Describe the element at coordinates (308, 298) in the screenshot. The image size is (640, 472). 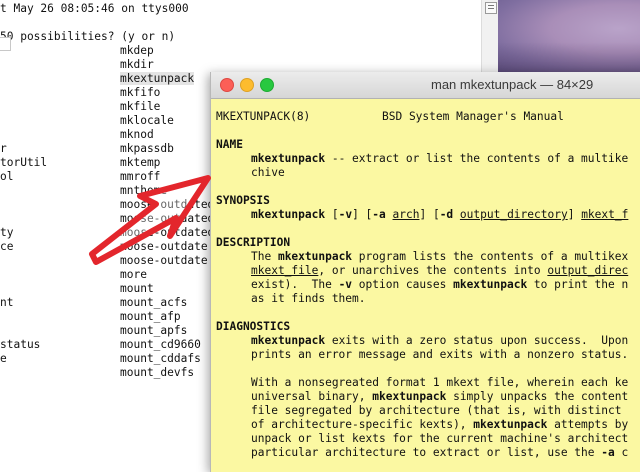
I see `desc-line-4: as it finds them.` at that location.